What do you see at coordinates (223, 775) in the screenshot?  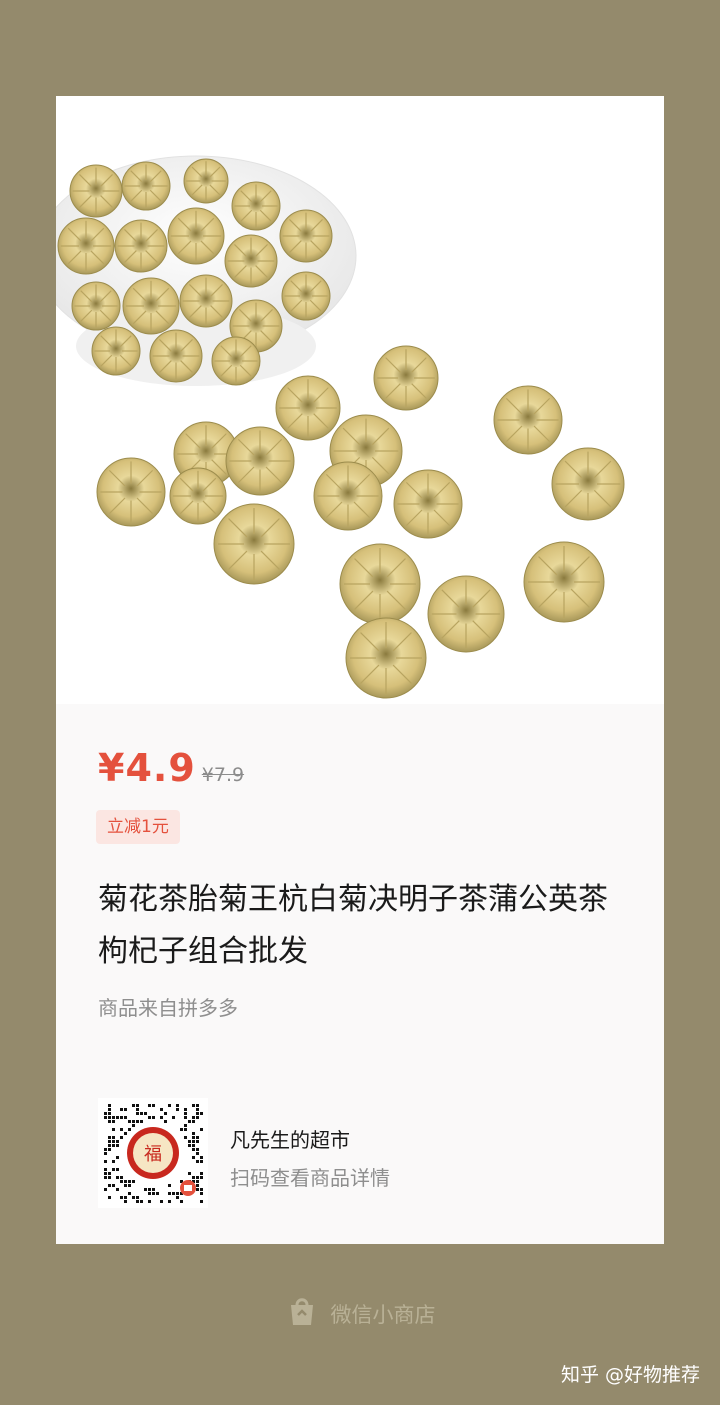 I see `original-price: ¥7.9` at bounding box center [223, 775].